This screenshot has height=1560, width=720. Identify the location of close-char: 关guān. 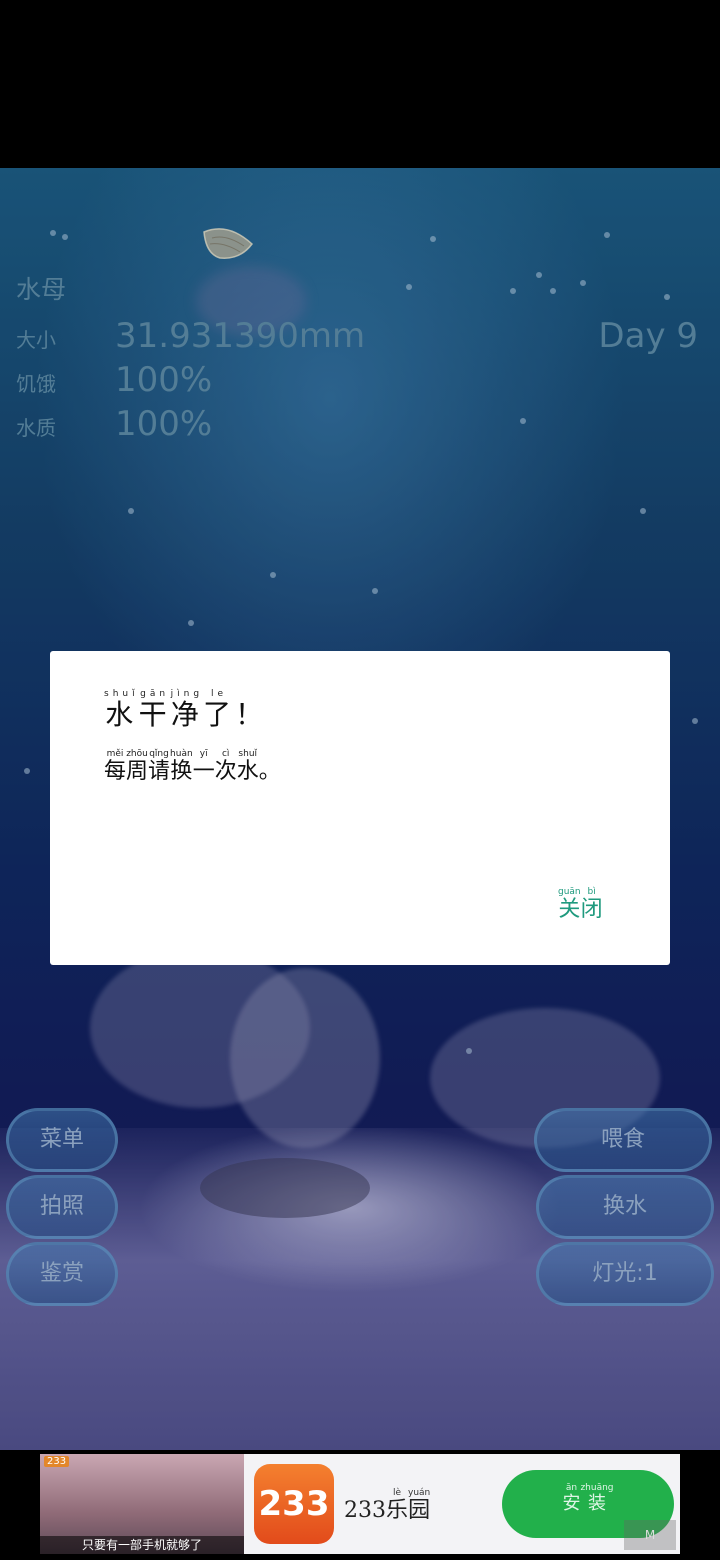
(569, 904).